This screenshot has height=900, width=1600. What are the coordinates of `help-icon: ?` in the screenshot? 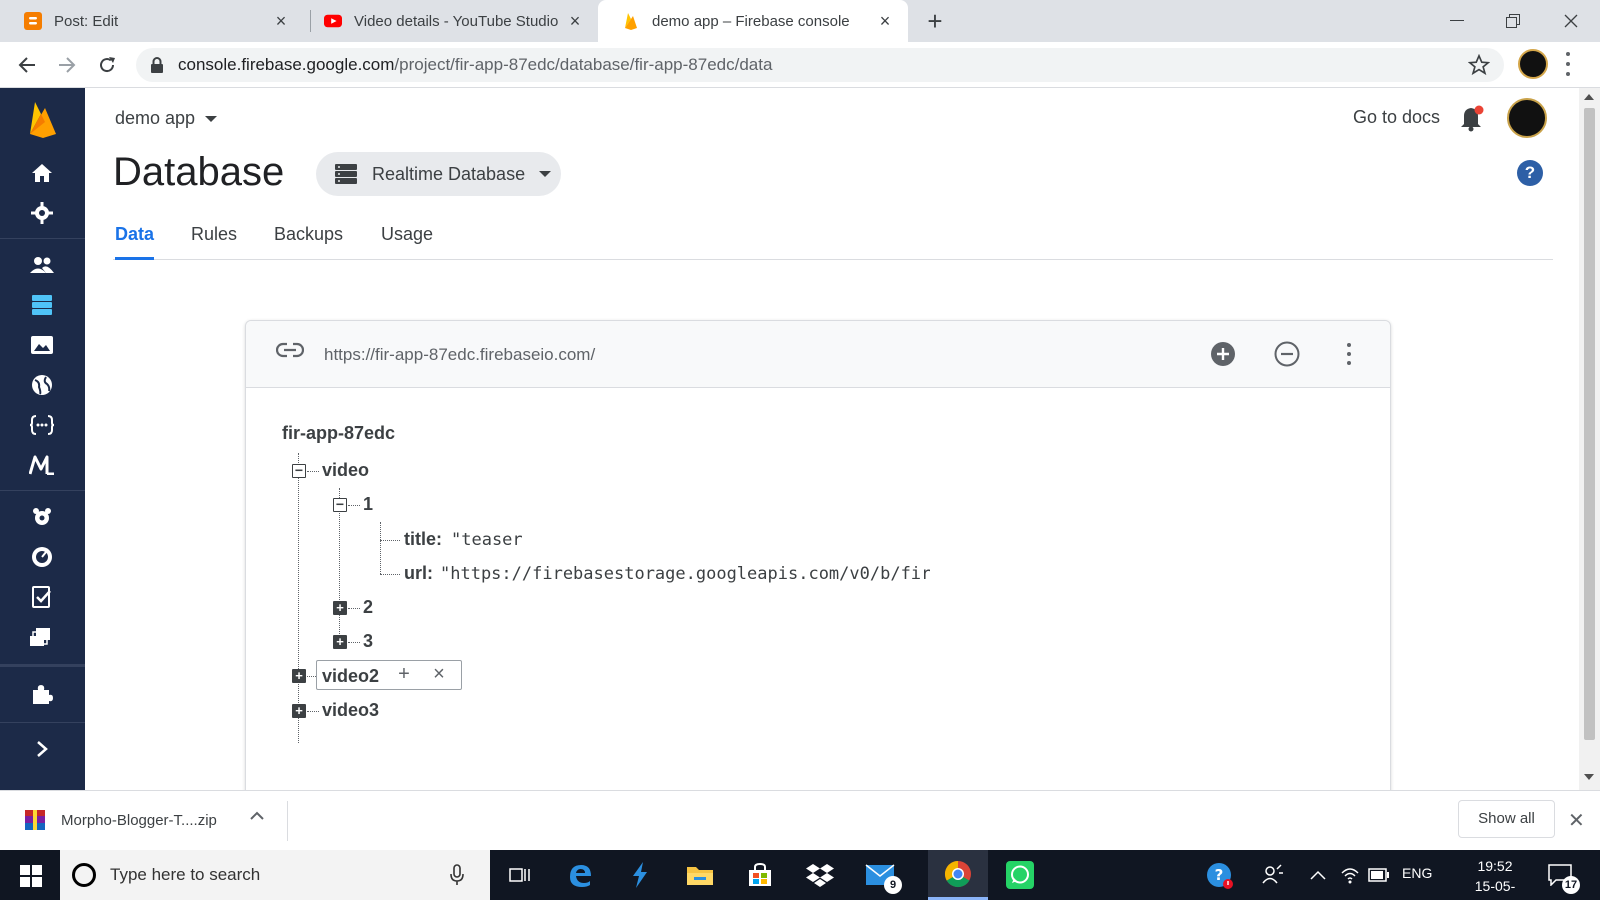 It's located at (1530, 173).